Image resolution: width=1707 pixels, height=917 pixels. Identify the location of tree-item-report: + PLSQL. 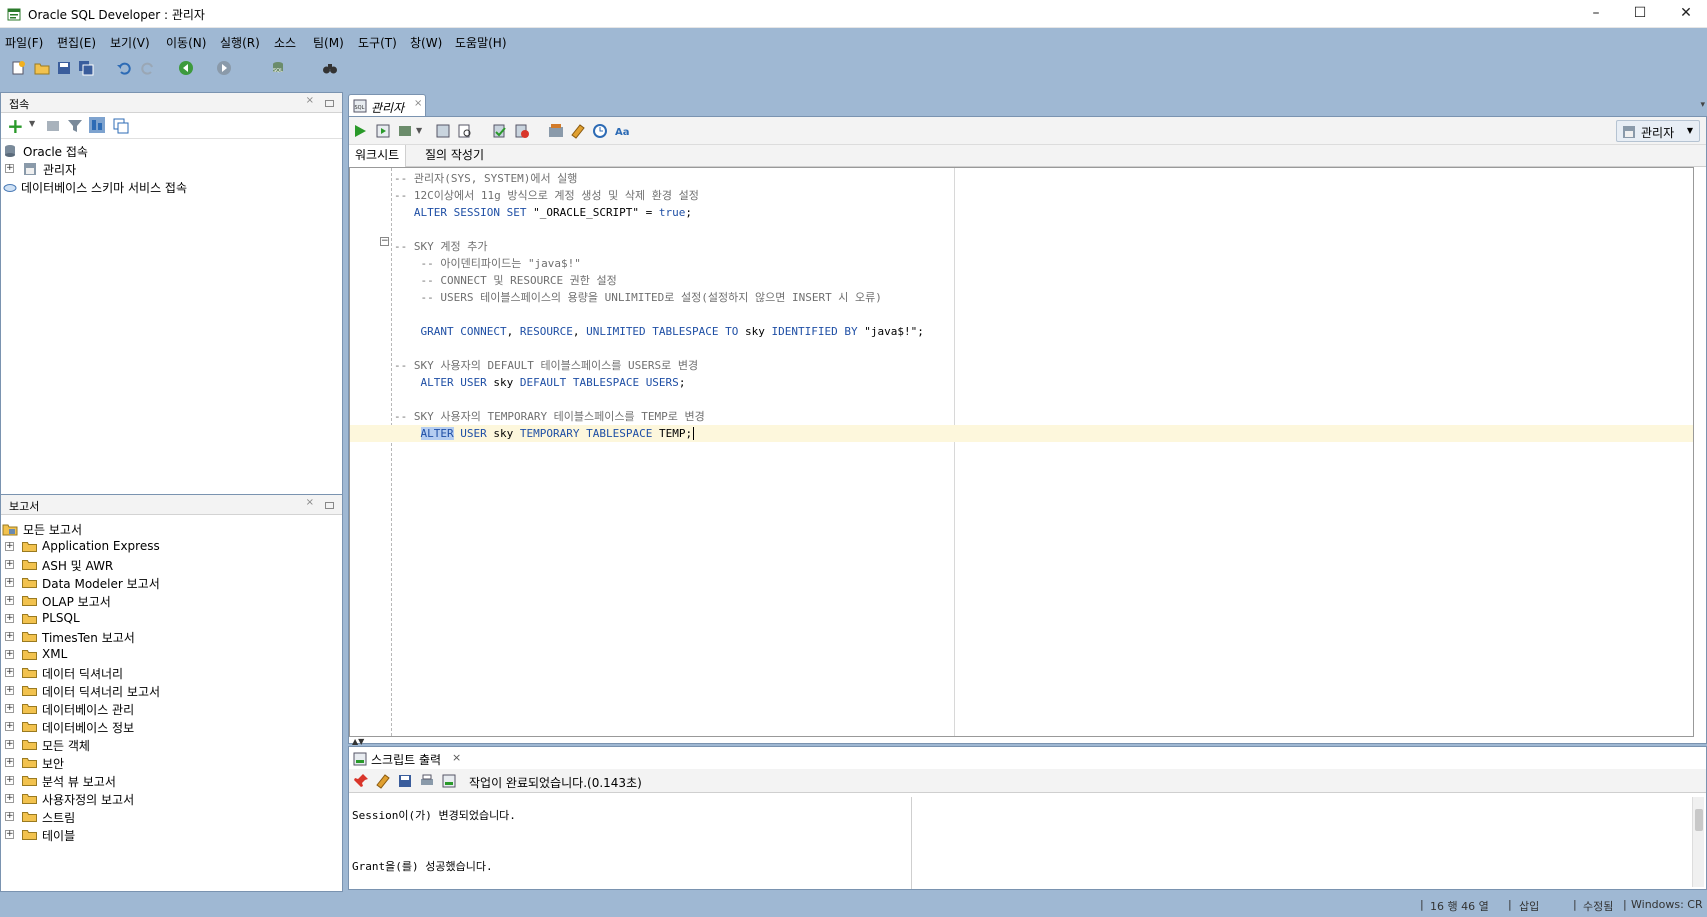
(171, 619).